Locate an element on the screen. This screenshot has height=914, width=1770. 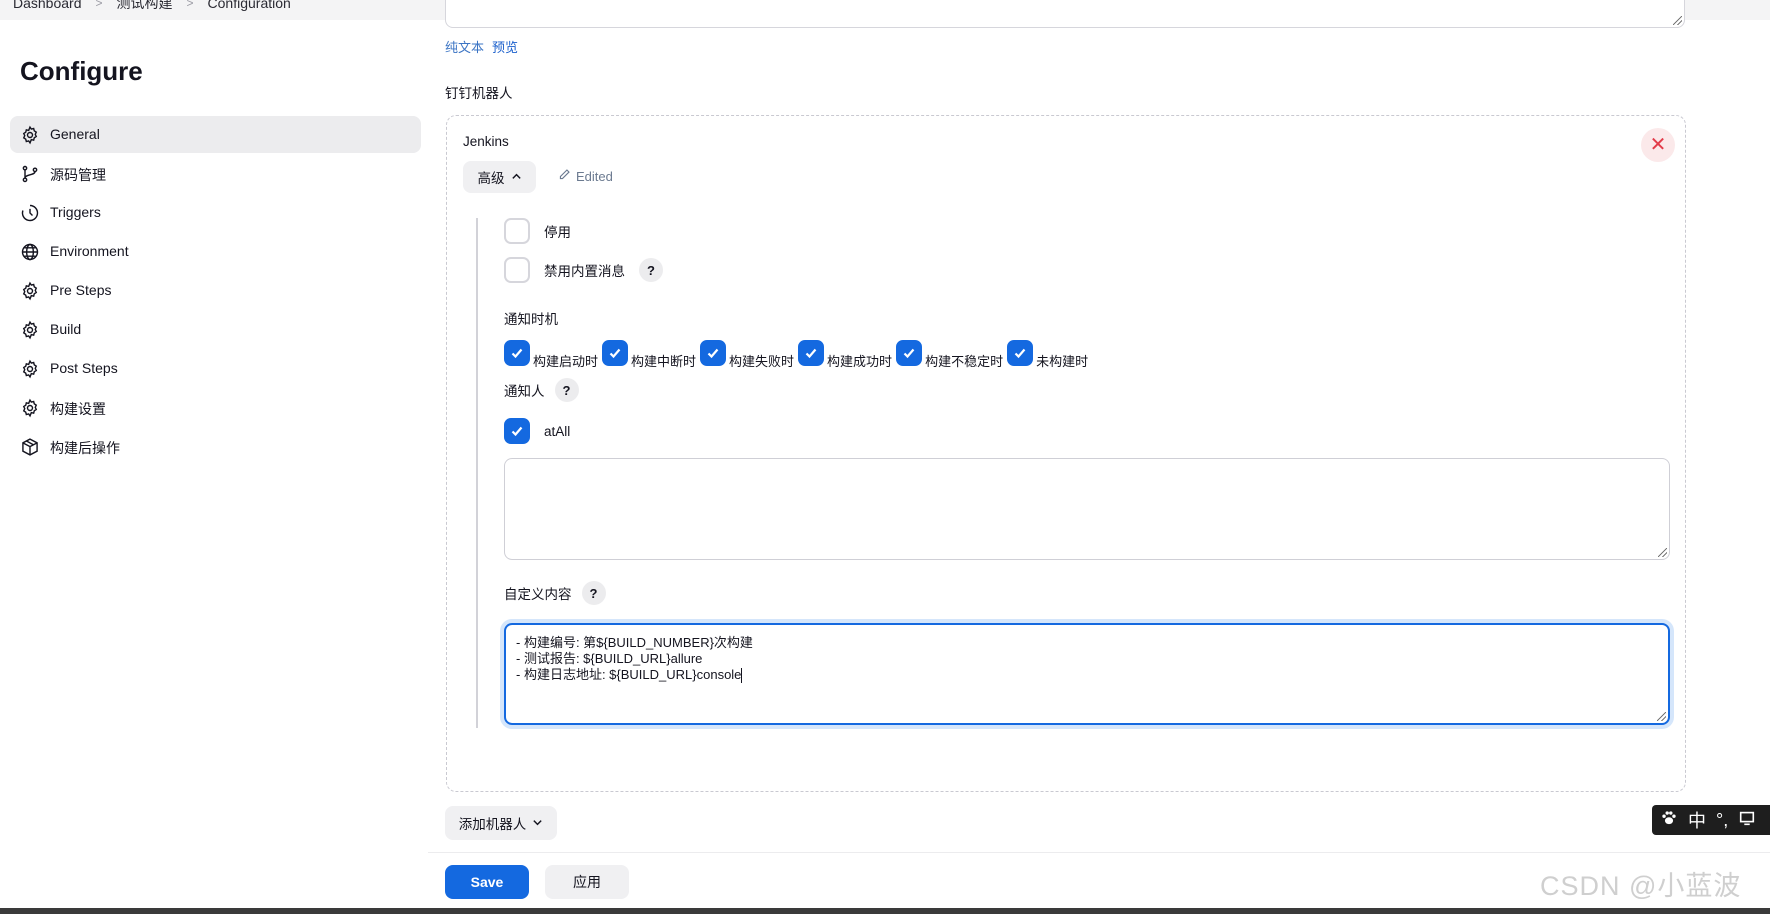
paw-icon is located at coordinates (1669, 820).